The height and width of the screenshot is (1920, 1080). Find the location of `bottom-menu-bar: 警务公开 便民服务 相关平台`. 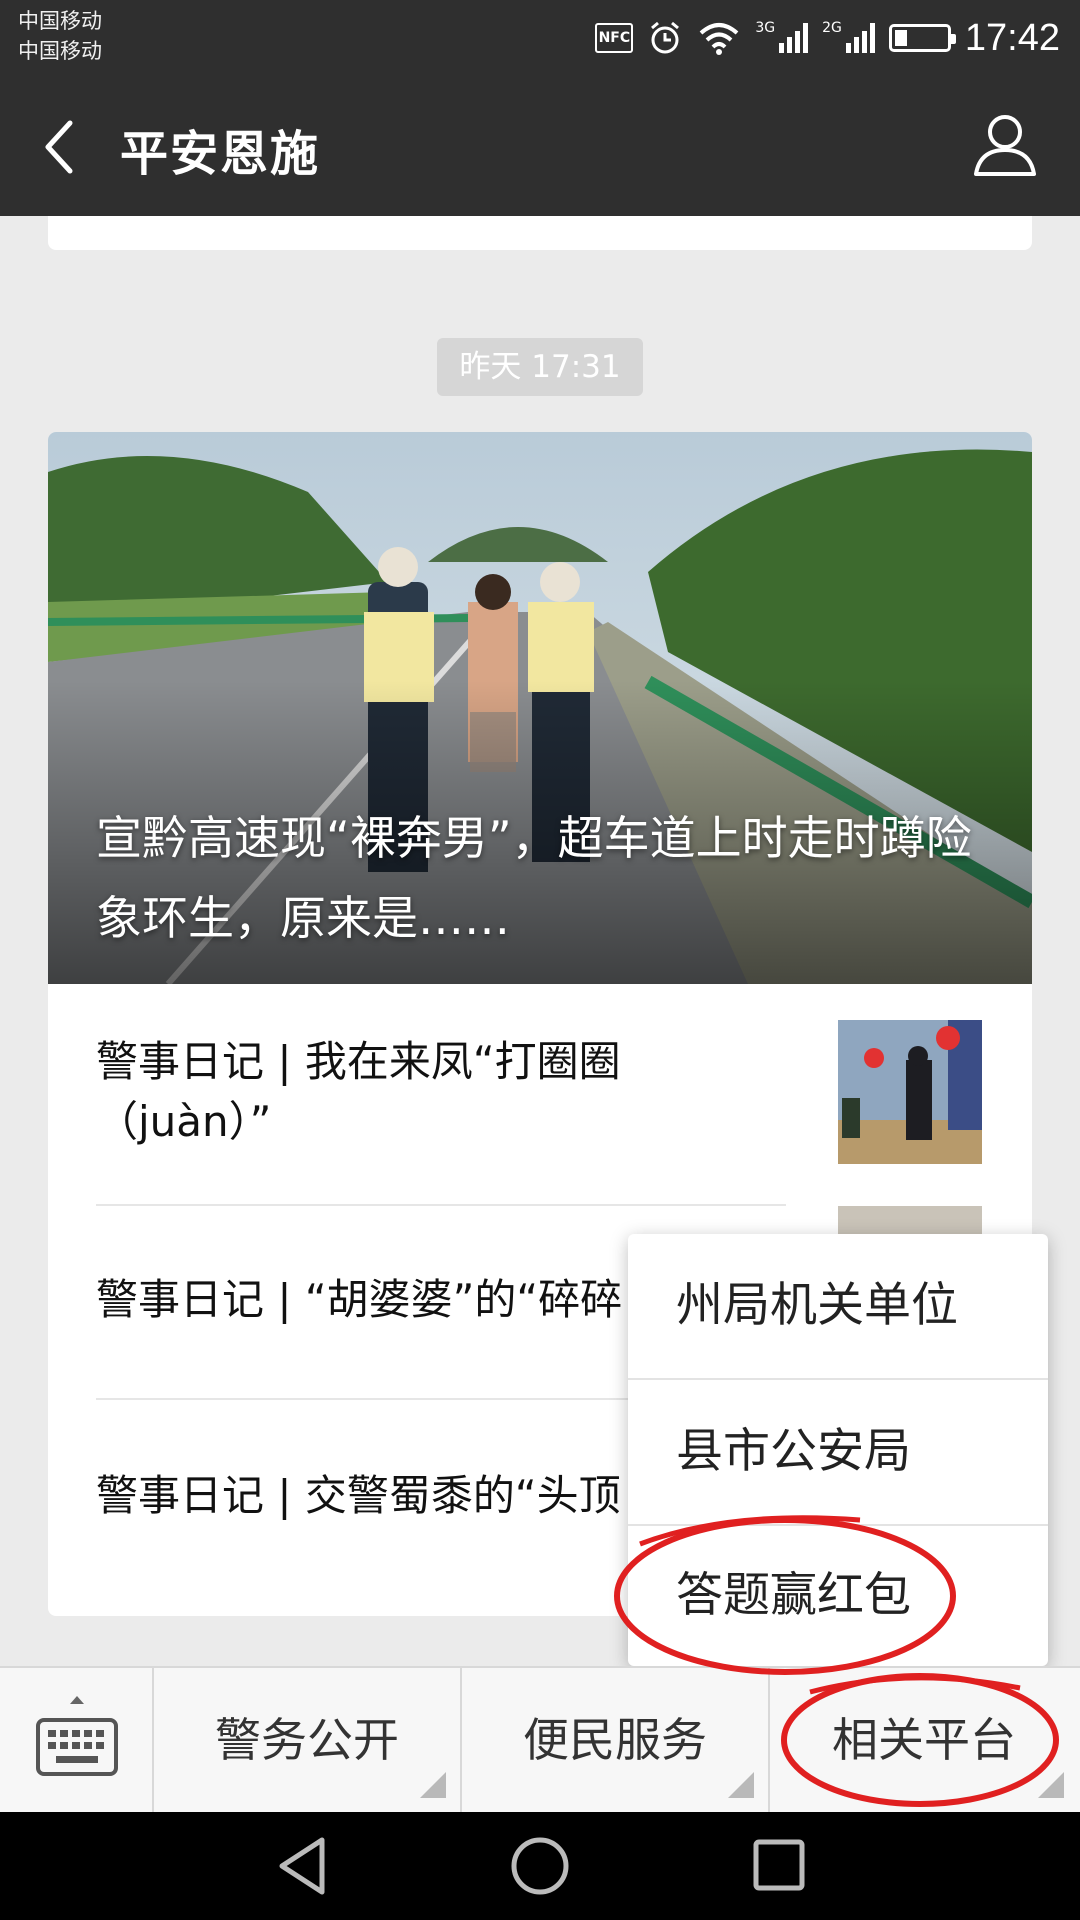

bottom-menu-bar: 警务公开 便民服务 相关平台 is located at coordinates (540, 1739).